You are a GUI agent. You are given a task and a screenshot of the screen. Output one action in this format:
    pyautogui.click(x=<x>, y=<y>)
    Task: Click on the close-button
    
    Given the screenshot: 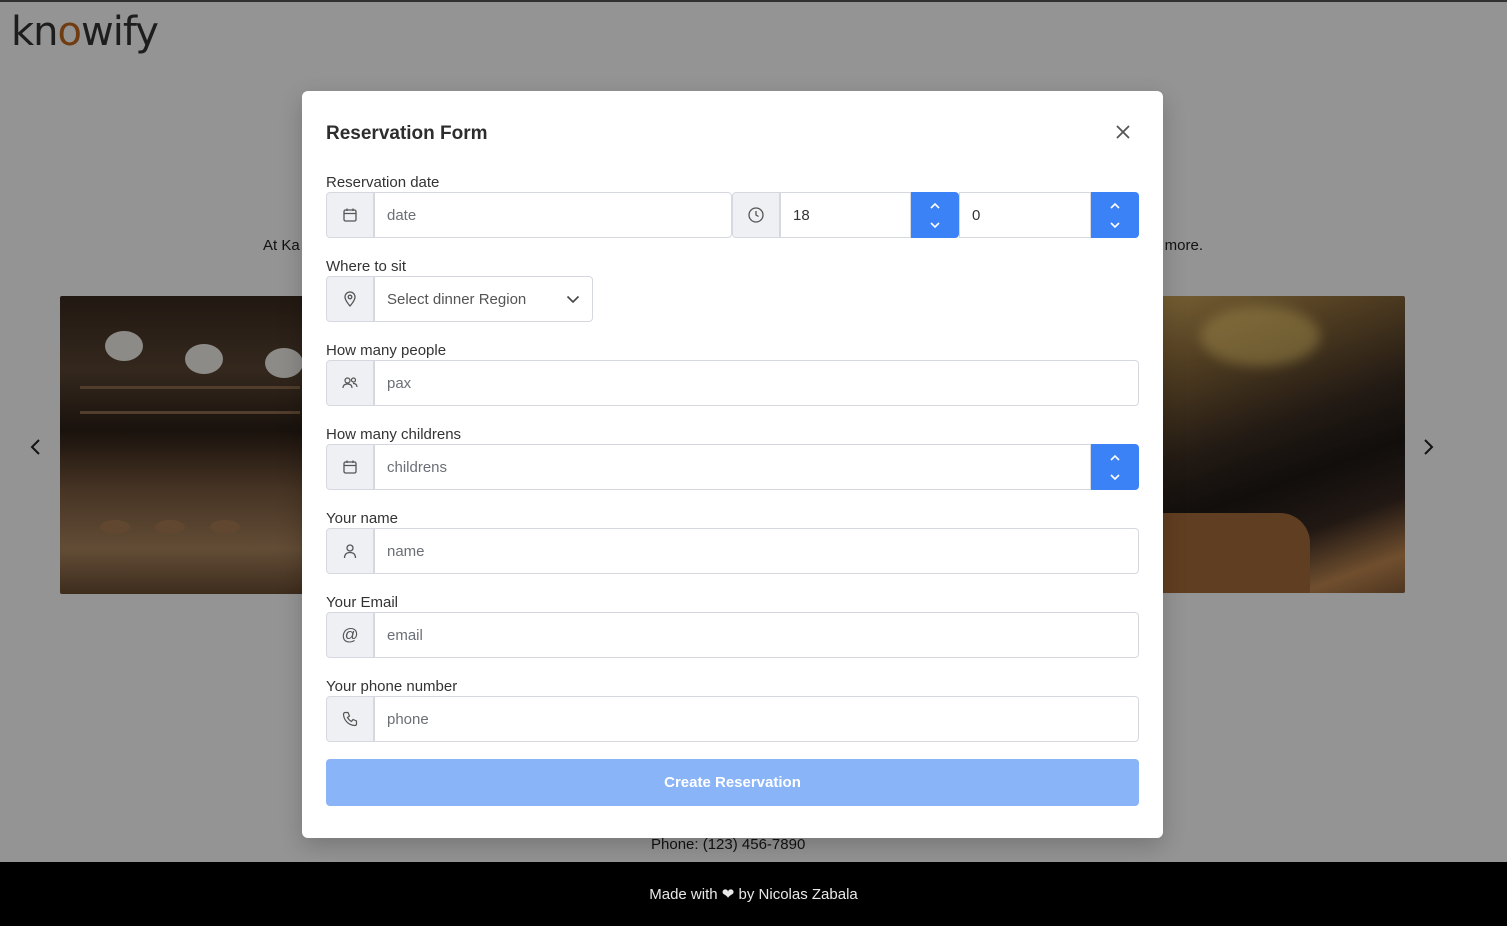 What is the action you would take?
    pyautogui.click(x=1123, y=132)
    